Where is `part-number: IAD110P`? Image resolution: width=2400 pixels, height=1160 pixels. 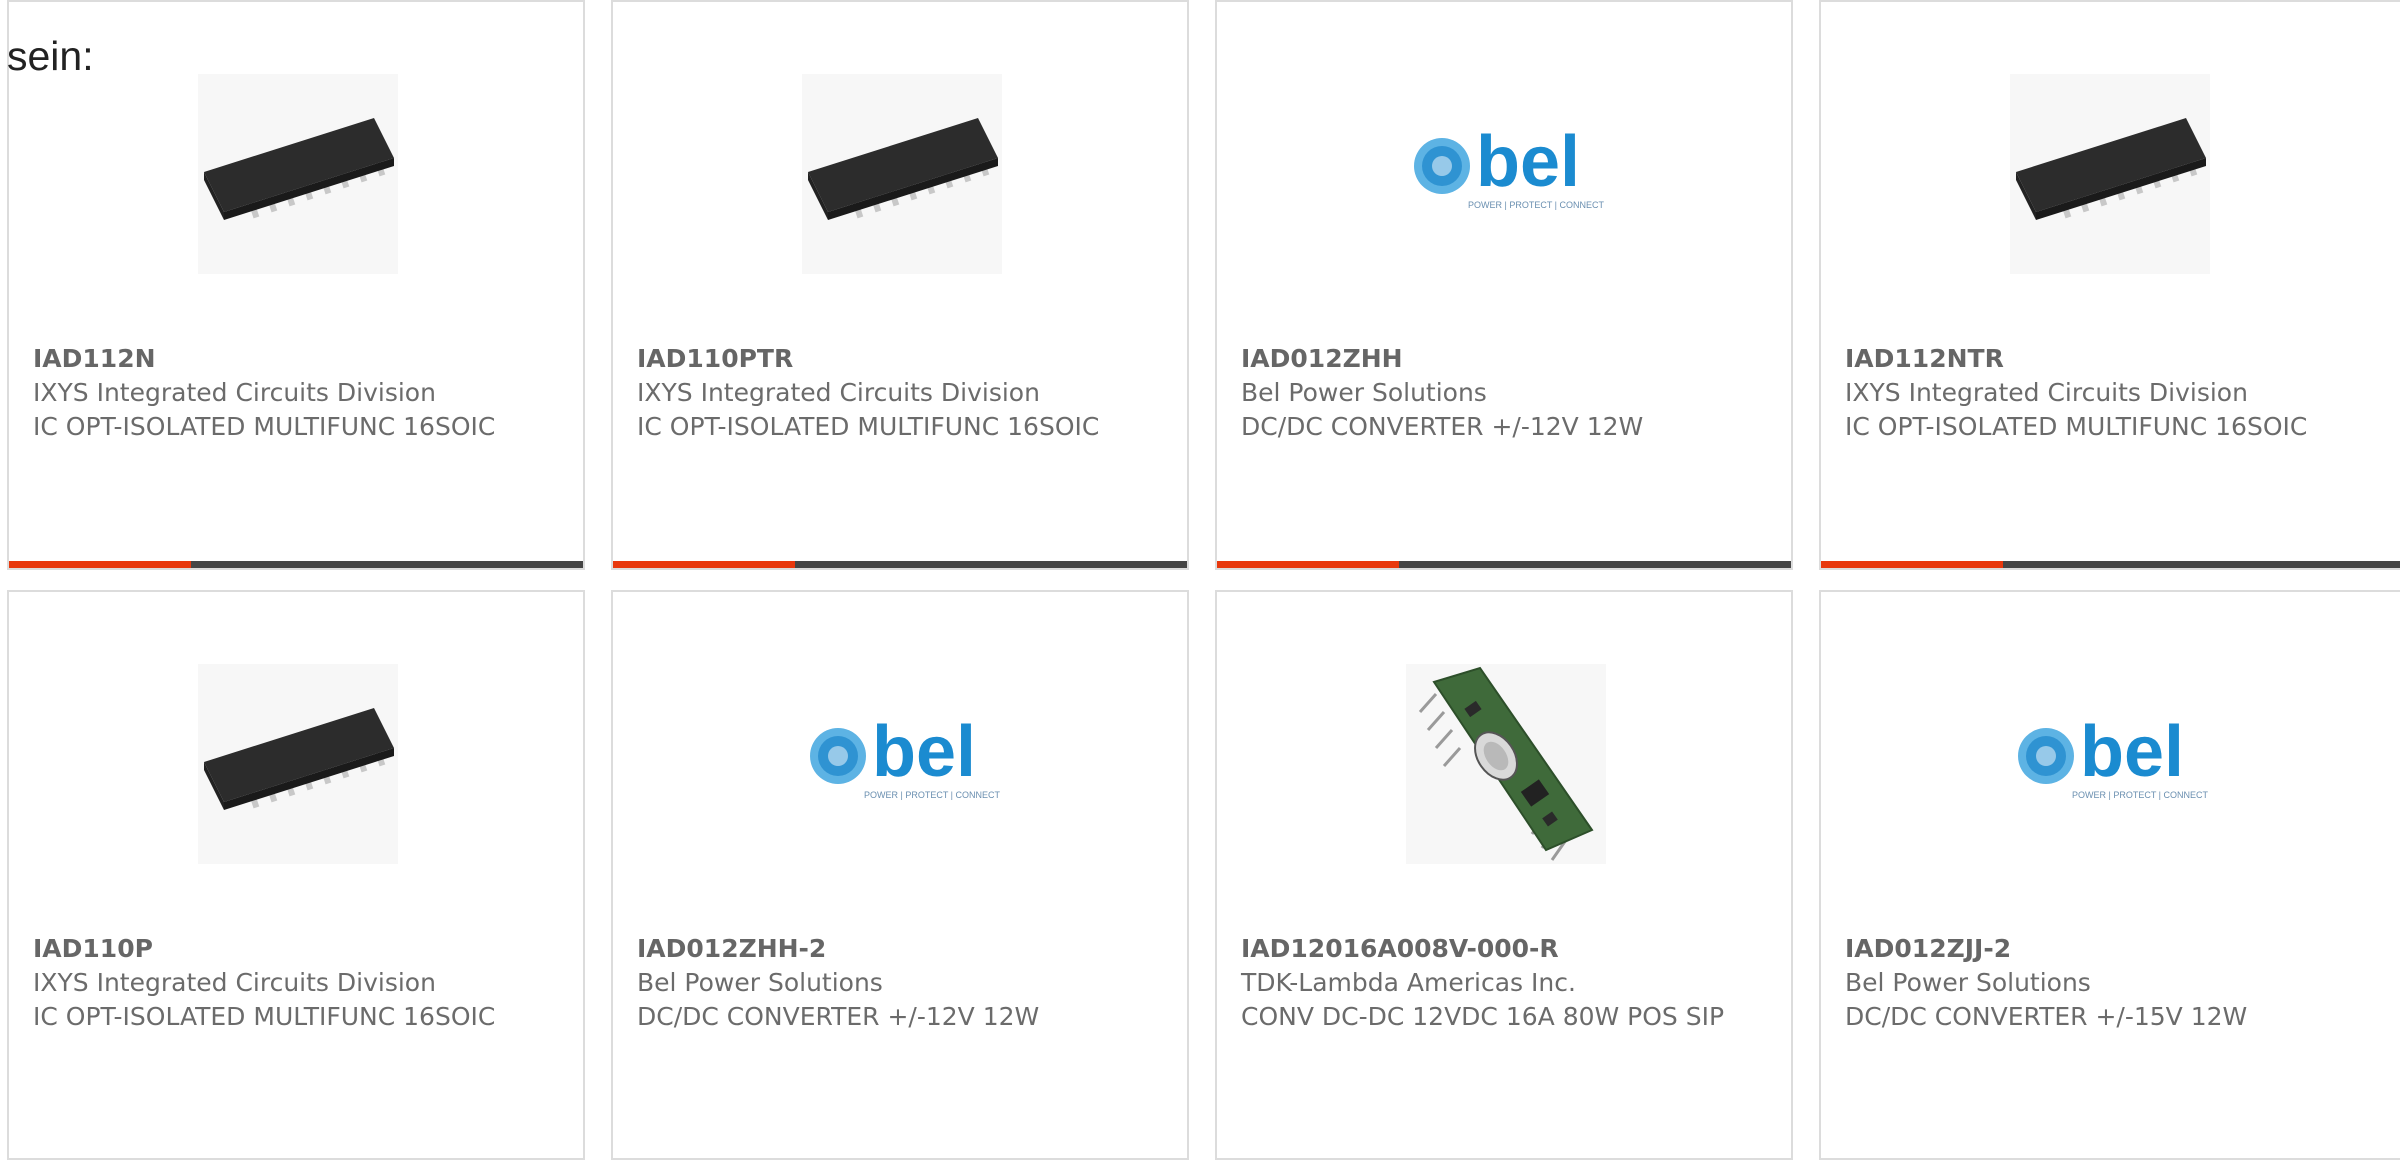 part-number: IAD110P is located at coordinates (298, 949).